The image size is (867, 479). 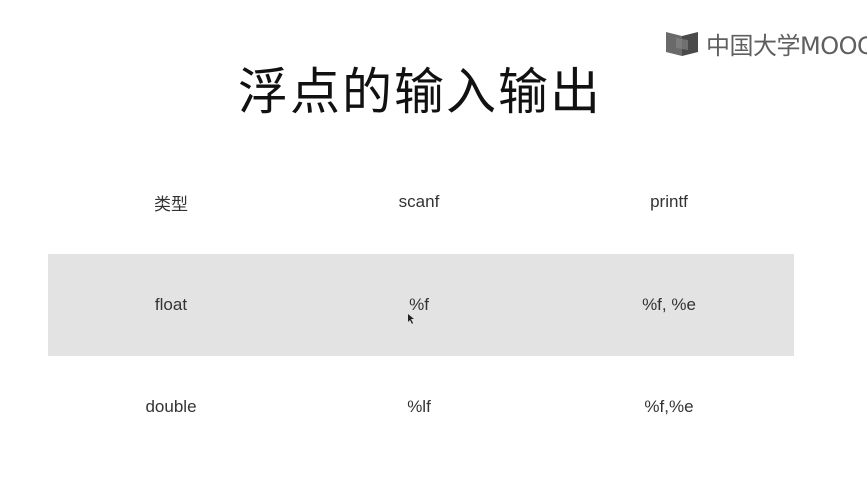 I want to click on cell-type: float, so click(x=171, y=304).